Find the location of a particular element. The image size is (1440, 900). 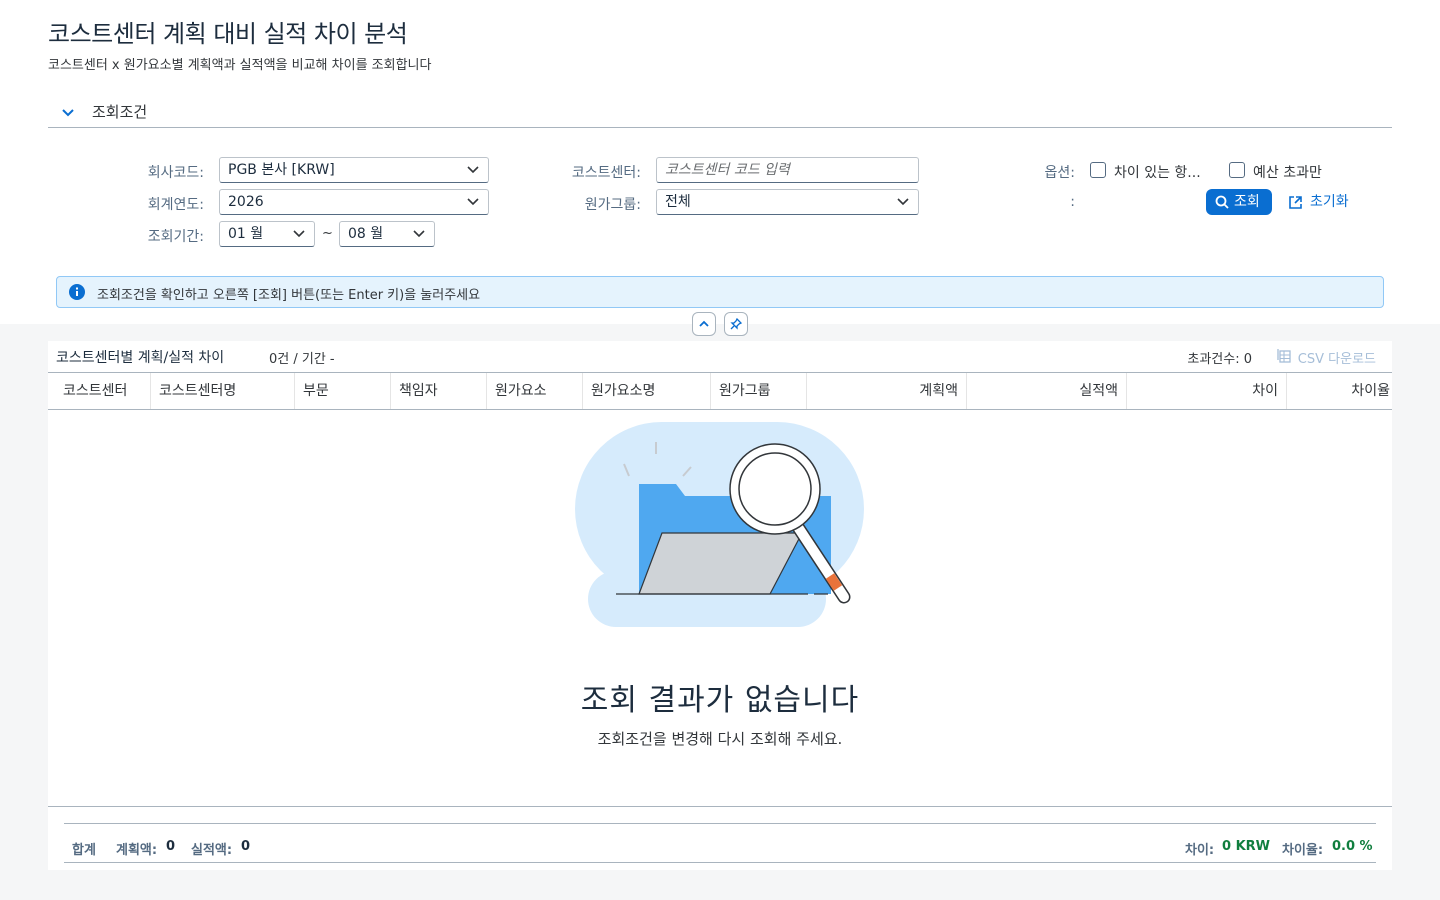

total-label: 합계 is located at coordinates (84, 850).